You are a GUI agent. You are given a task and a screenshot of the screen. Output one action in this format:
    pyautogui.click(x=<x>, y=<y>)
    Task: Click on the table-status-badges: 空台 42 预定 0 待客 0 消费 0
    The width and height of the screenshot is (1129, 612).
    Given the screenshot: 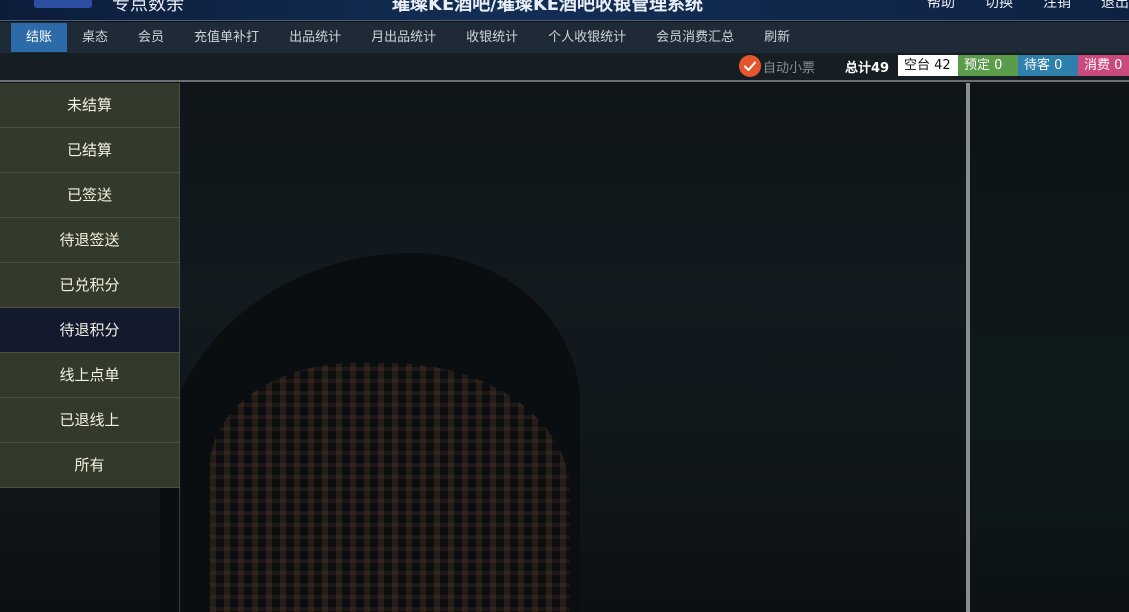 What is the action you would take?
    pyautogui.click(x=1013, y=65)
    